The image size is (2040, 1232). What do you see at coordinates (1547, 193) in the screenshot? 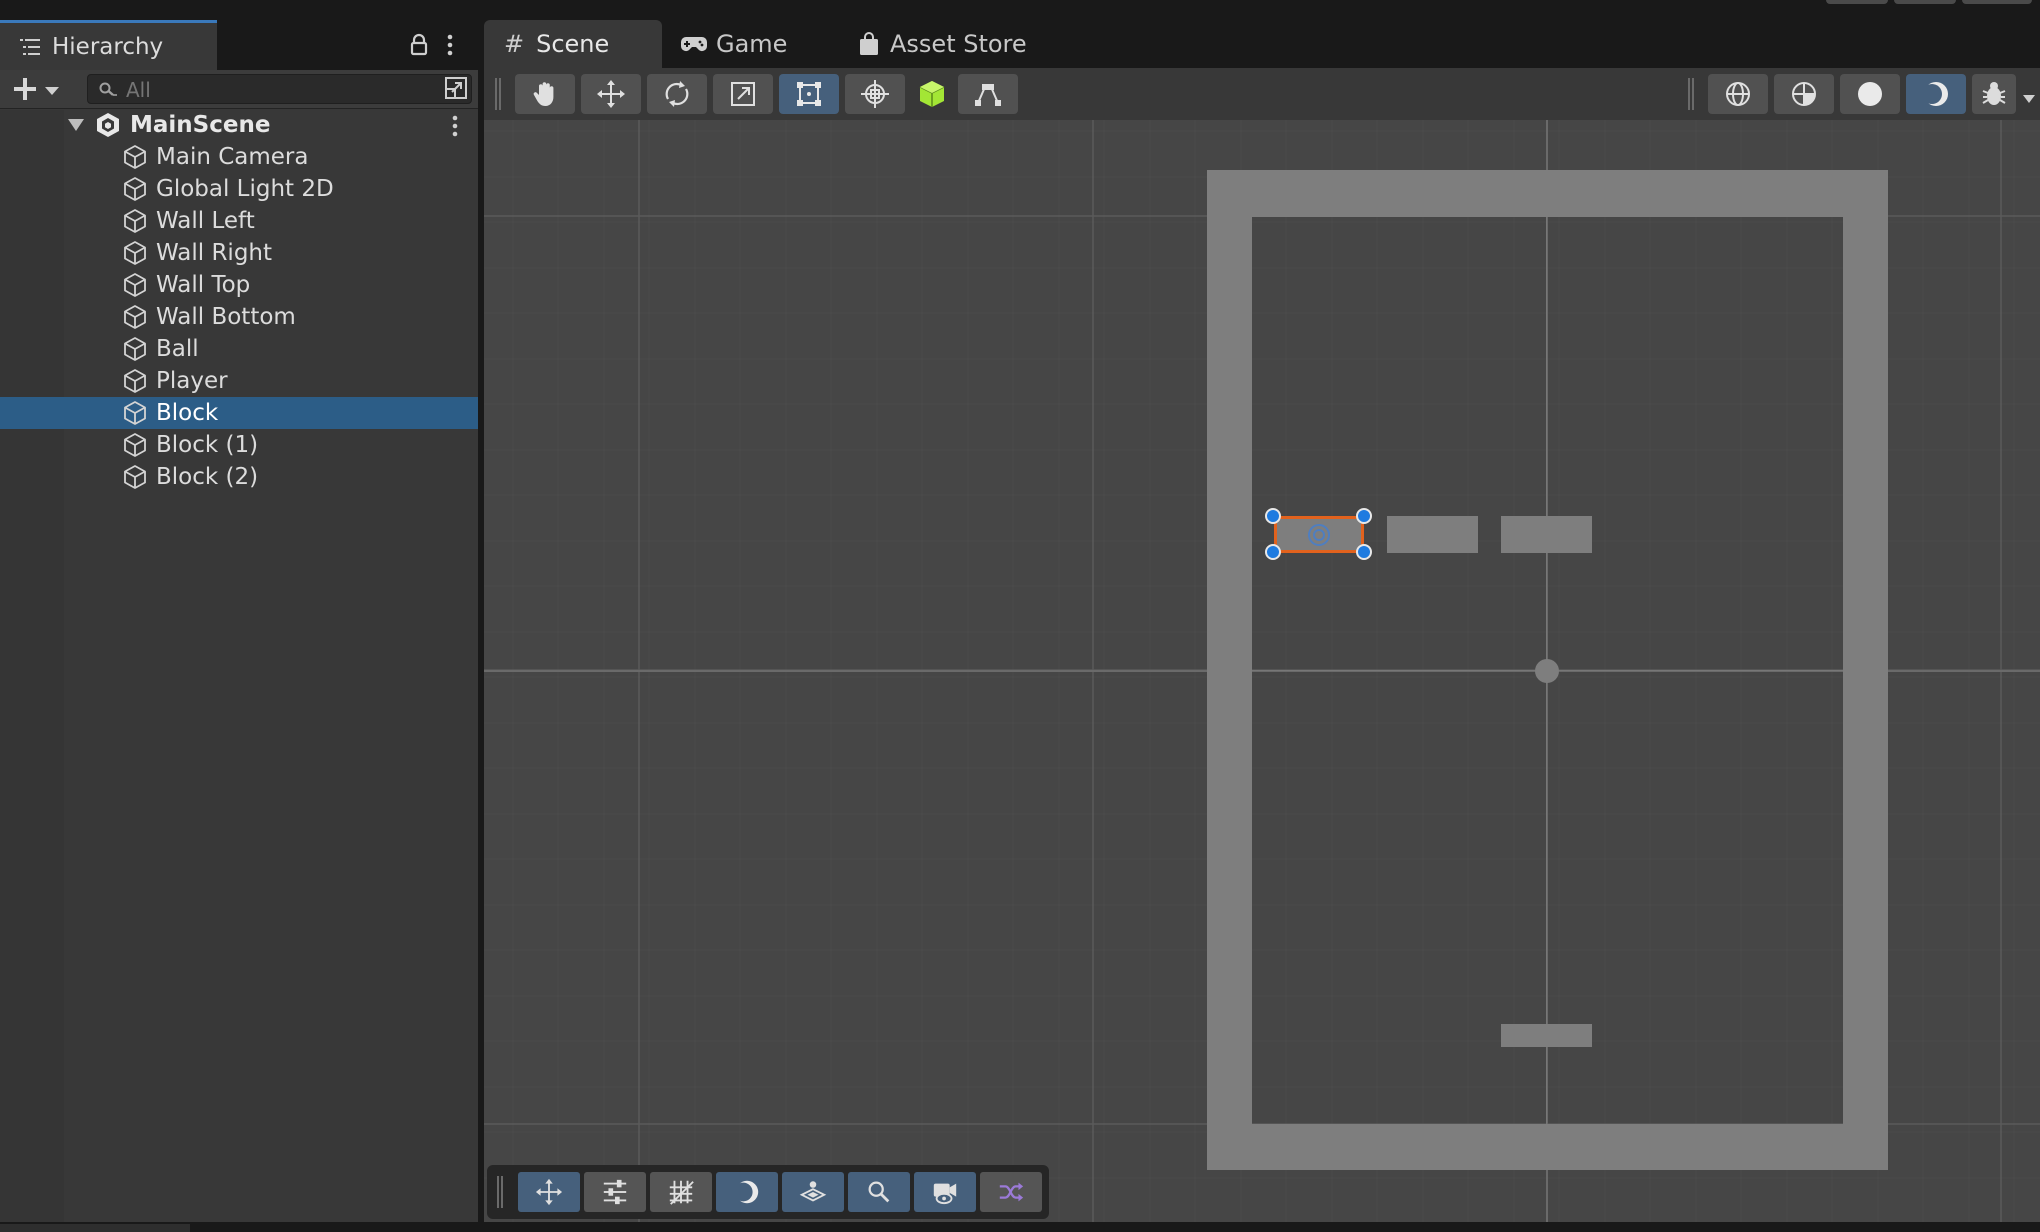
I see `wall-top` at bounding box center [1547, 193].